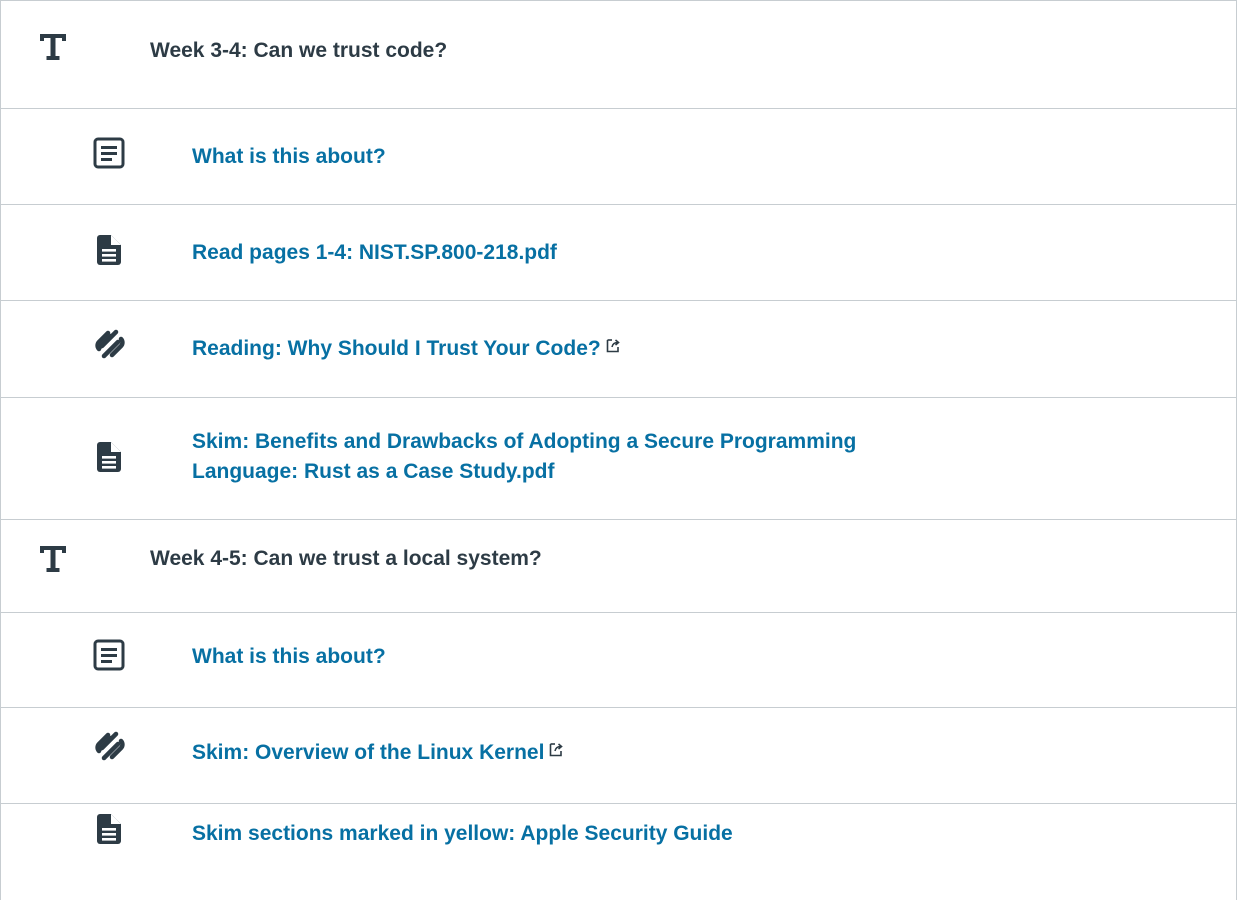  I want to click on module-item-link-text: Skim: Overview of the Linux Kernel, so click(368, 752).